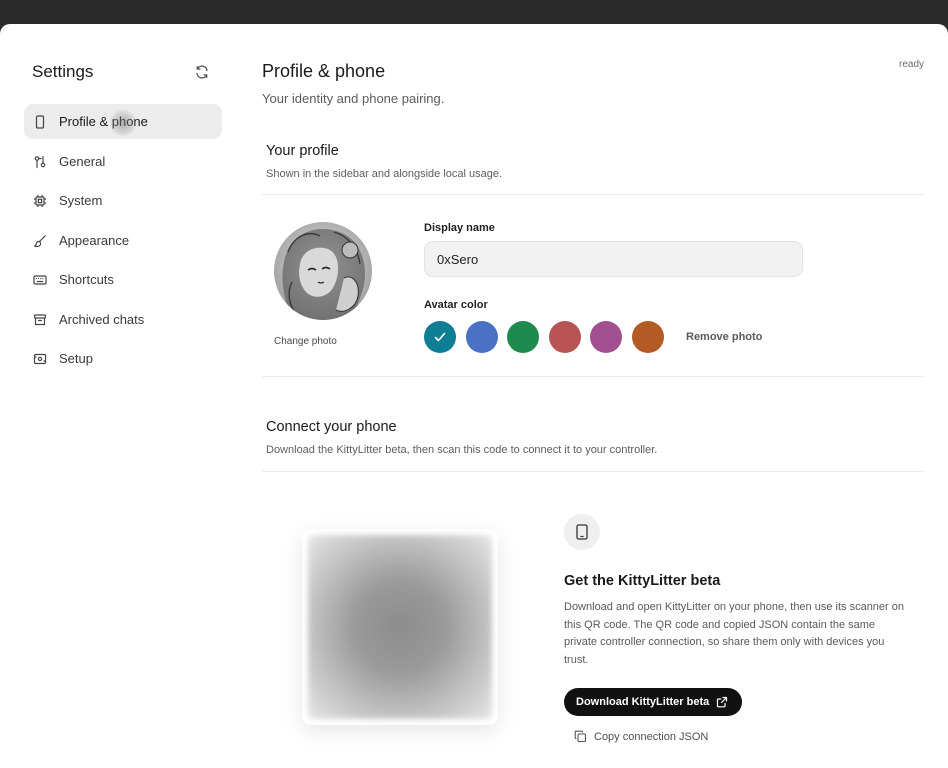 This screenshot has height=768, width=948. What do you see at coordinates (564, 337) in the screenshot?
I see `color-swatch-red` at bounding box center [564, 337].